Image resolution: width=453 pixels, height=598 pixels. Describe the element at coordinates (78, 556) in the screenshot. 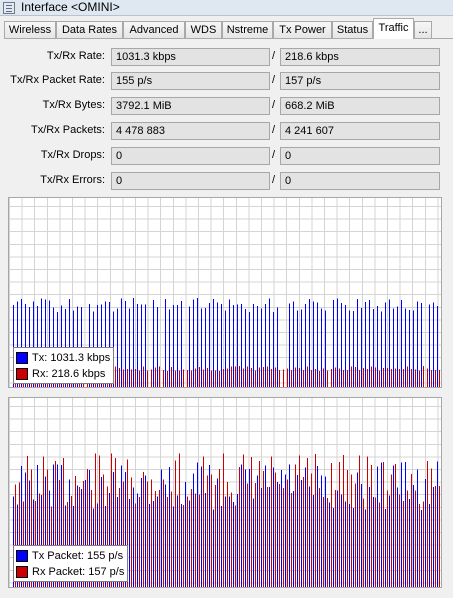

I see `legend-tx-packet-label: Tx Packet: 155 p/s` at that location.